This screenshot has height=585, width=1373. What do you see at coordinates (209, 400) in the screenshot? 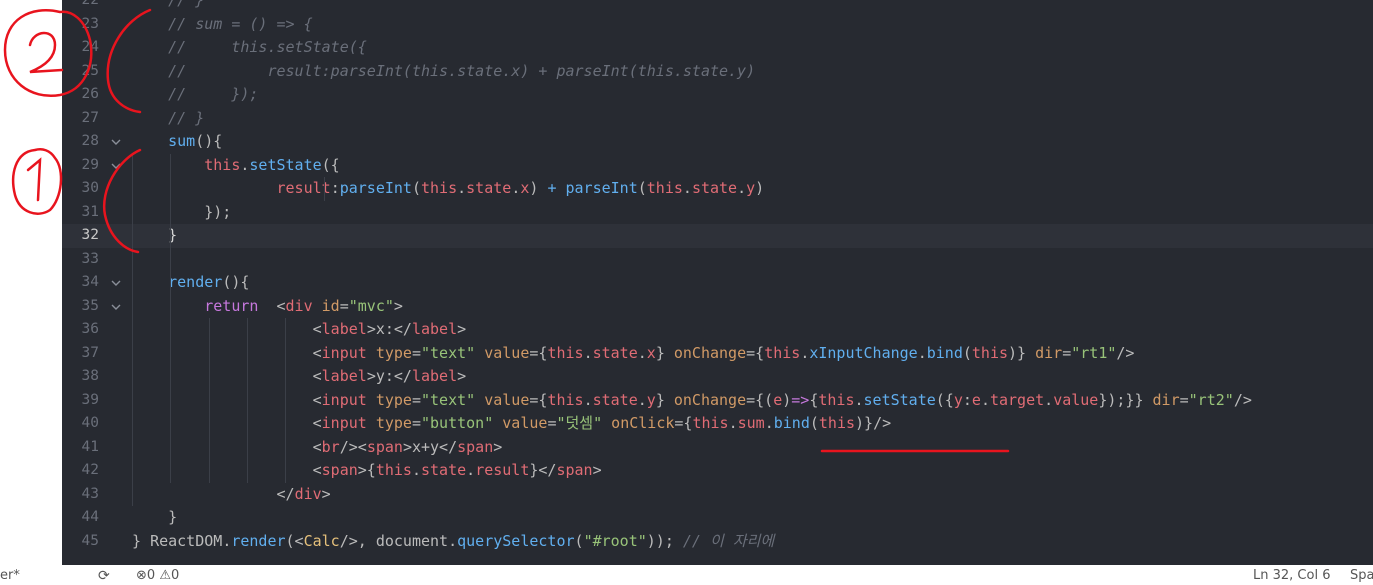
I see `indent-guide` at bounding box center [209, 400].